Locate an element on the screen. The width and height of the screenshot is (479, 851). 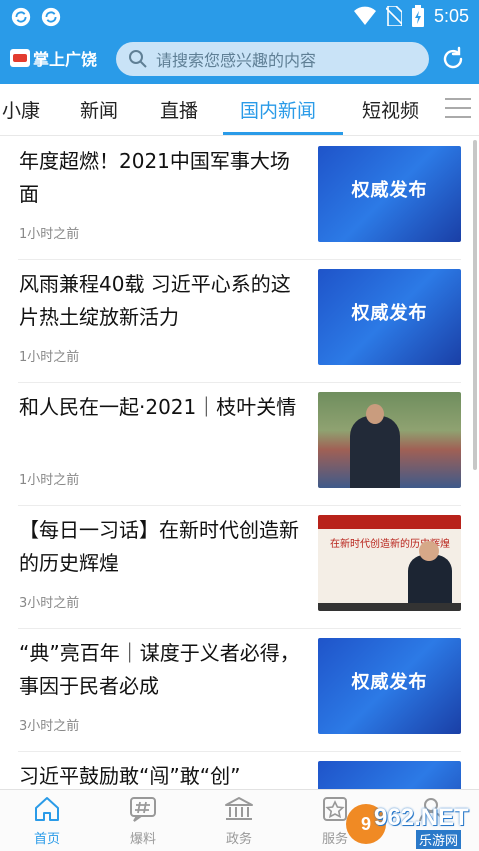
news-title: 和人民在一起·2021｜枝叶关情 is located at coordinates (161, 407).